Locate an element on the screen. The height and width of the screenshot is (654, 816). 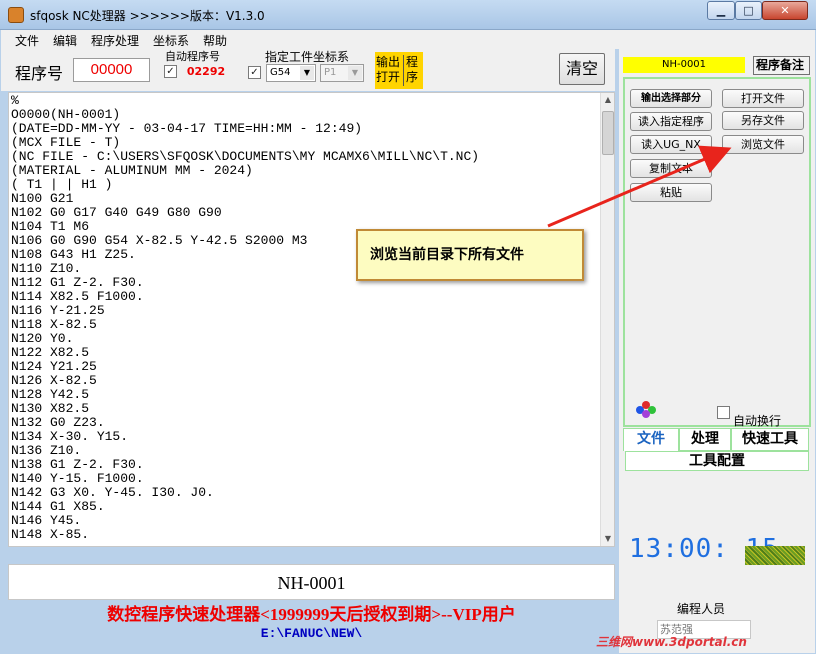
window-title: sfqosk NC处理器 >>>>>>版本：V1.3.0 is located at coordinates (147, 16).